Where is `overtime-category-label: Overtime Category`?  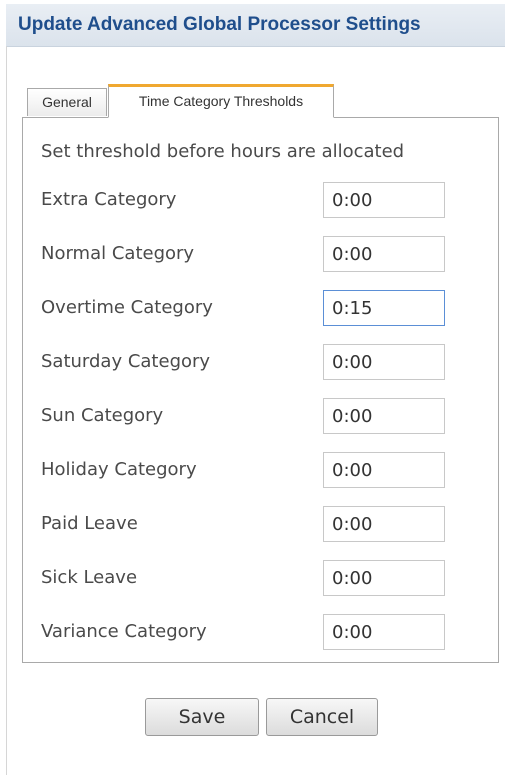
overtime-category-label: Overtime Category is located at coordinates (127, 307).